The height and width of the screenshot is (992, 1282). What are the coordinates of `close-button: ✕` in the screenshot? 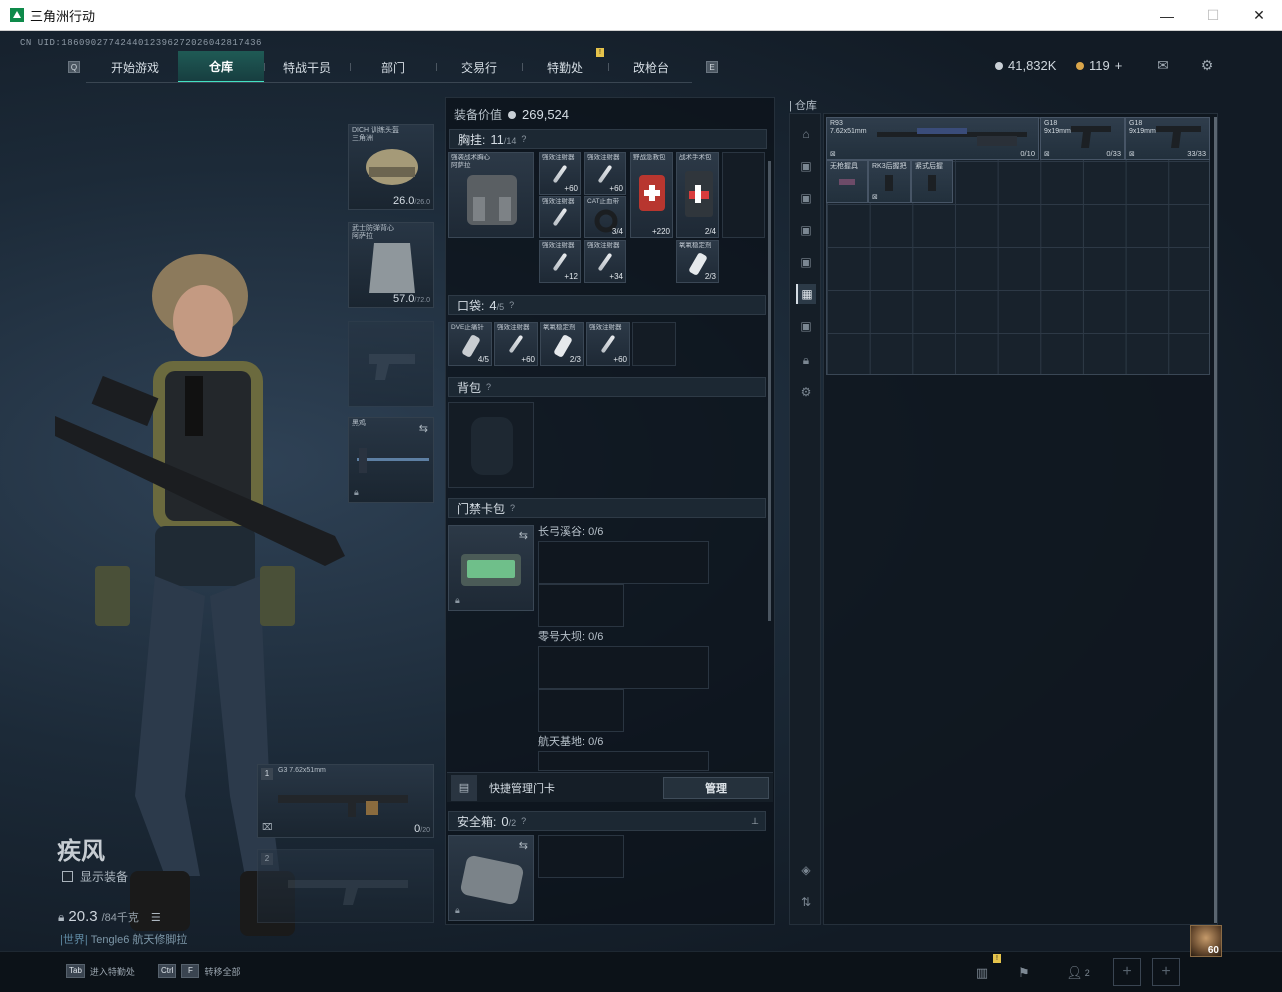 It's located at (1259, 15).